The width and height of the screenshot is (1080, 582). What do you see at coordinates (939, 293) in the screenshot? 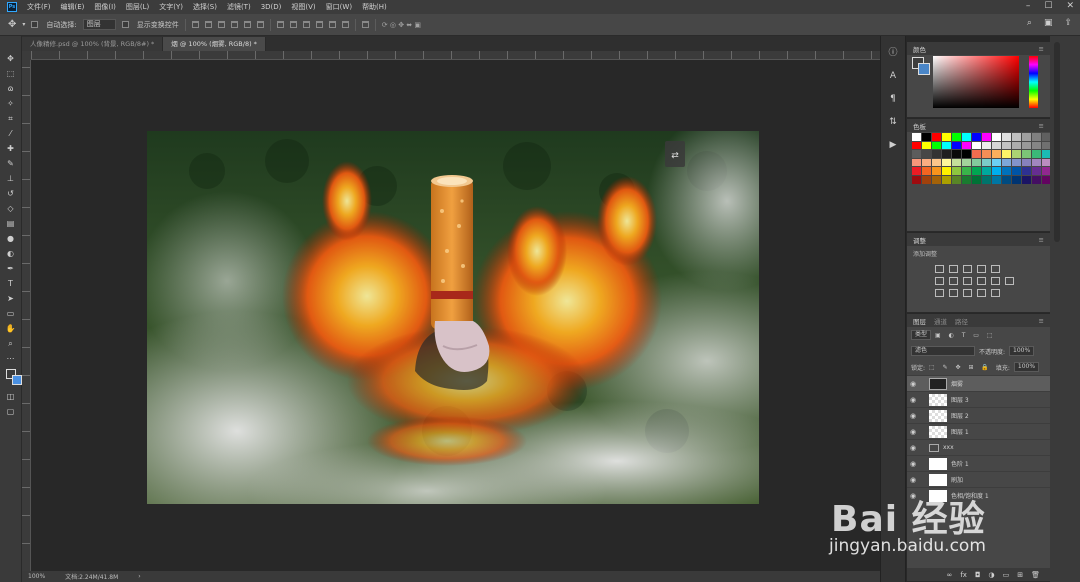
I see `invert-icon` at bounding box center [939, 293].